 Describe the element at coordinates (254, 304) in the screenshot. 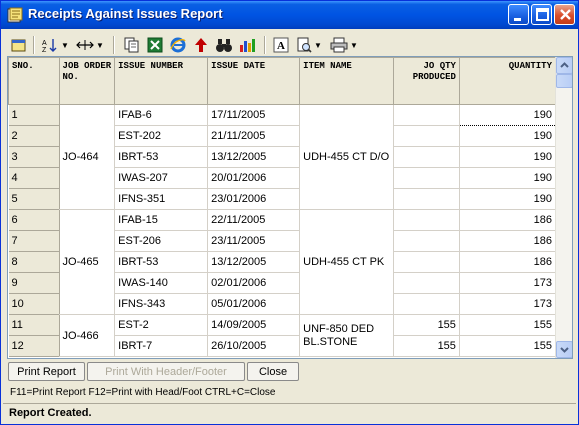

I see `issue-date-cell: 05/01/2006` at that location.